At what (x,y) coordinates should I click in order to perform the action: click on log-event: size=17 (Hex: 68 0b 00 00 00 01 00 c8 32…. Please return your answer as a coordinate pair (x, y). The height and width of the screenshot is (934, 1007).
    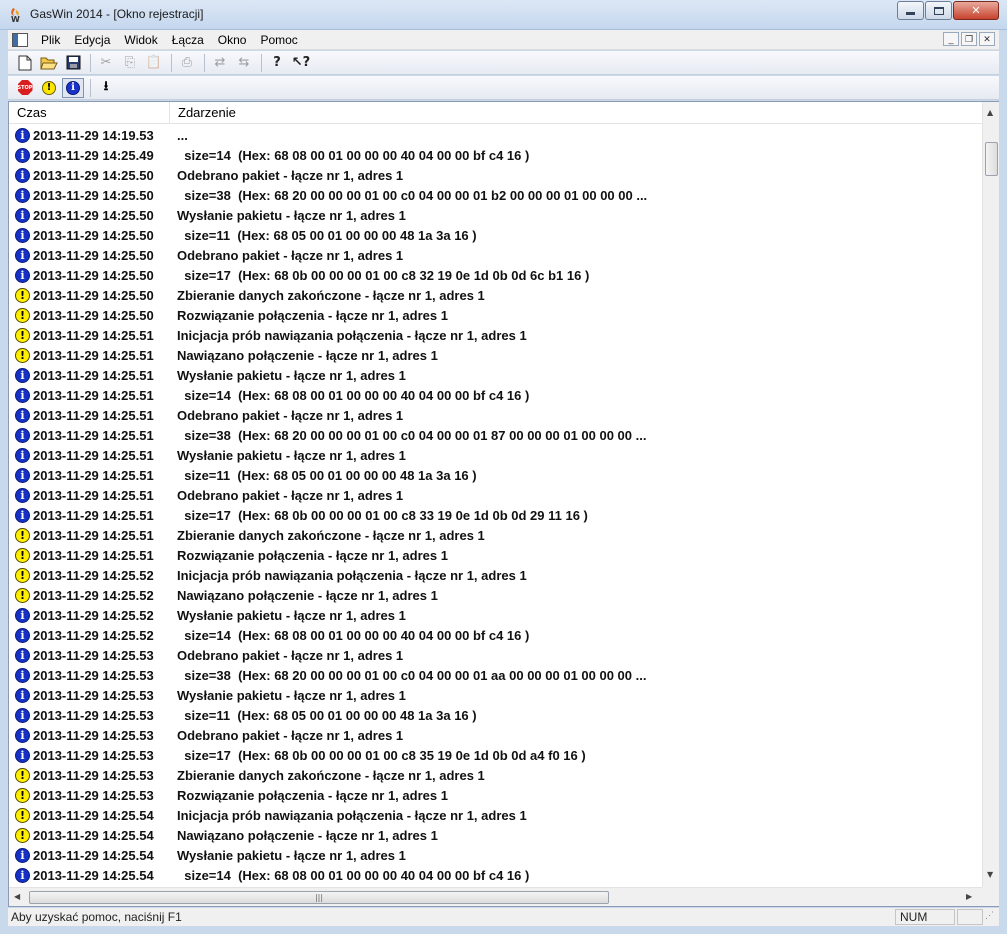
    Looking at the image, I should click on (383, 275).